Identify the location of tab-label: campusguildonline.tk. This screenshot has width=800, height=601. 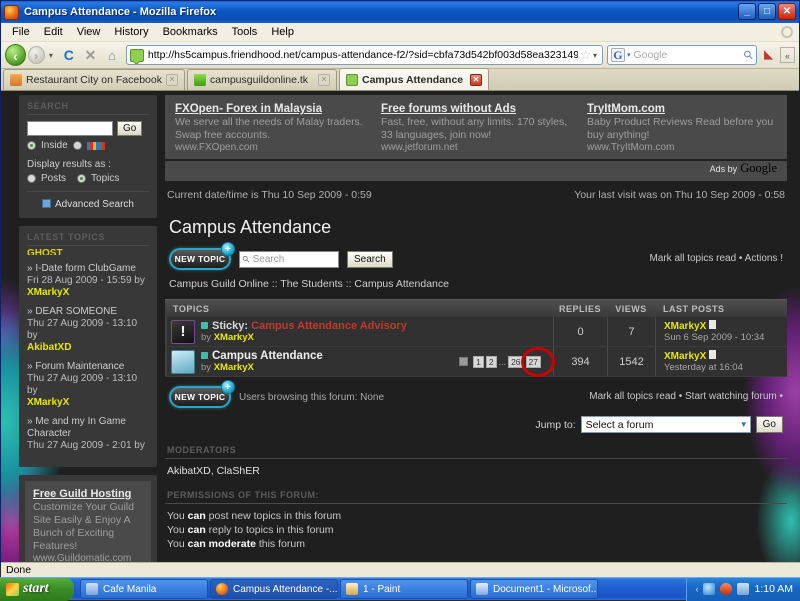
(259, 80).